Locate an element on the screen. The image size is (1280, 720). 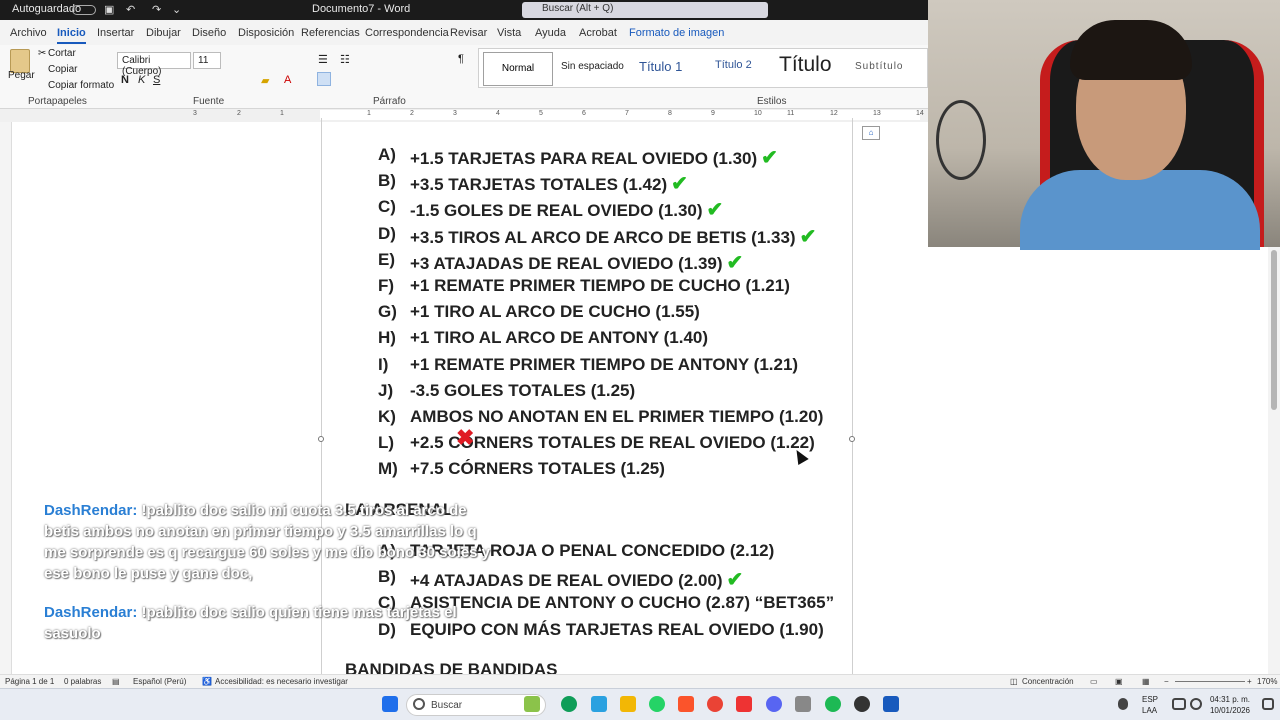
undo-icon: ↶ is located at coordinates (130, 9).